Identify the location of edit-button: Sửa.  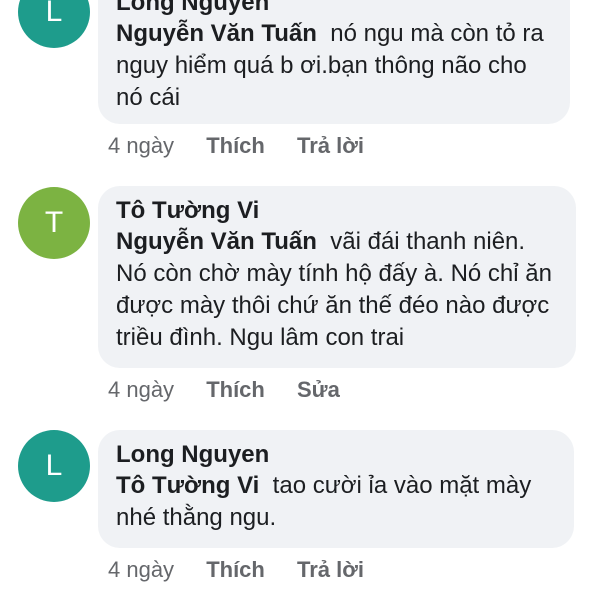
(318, 390).